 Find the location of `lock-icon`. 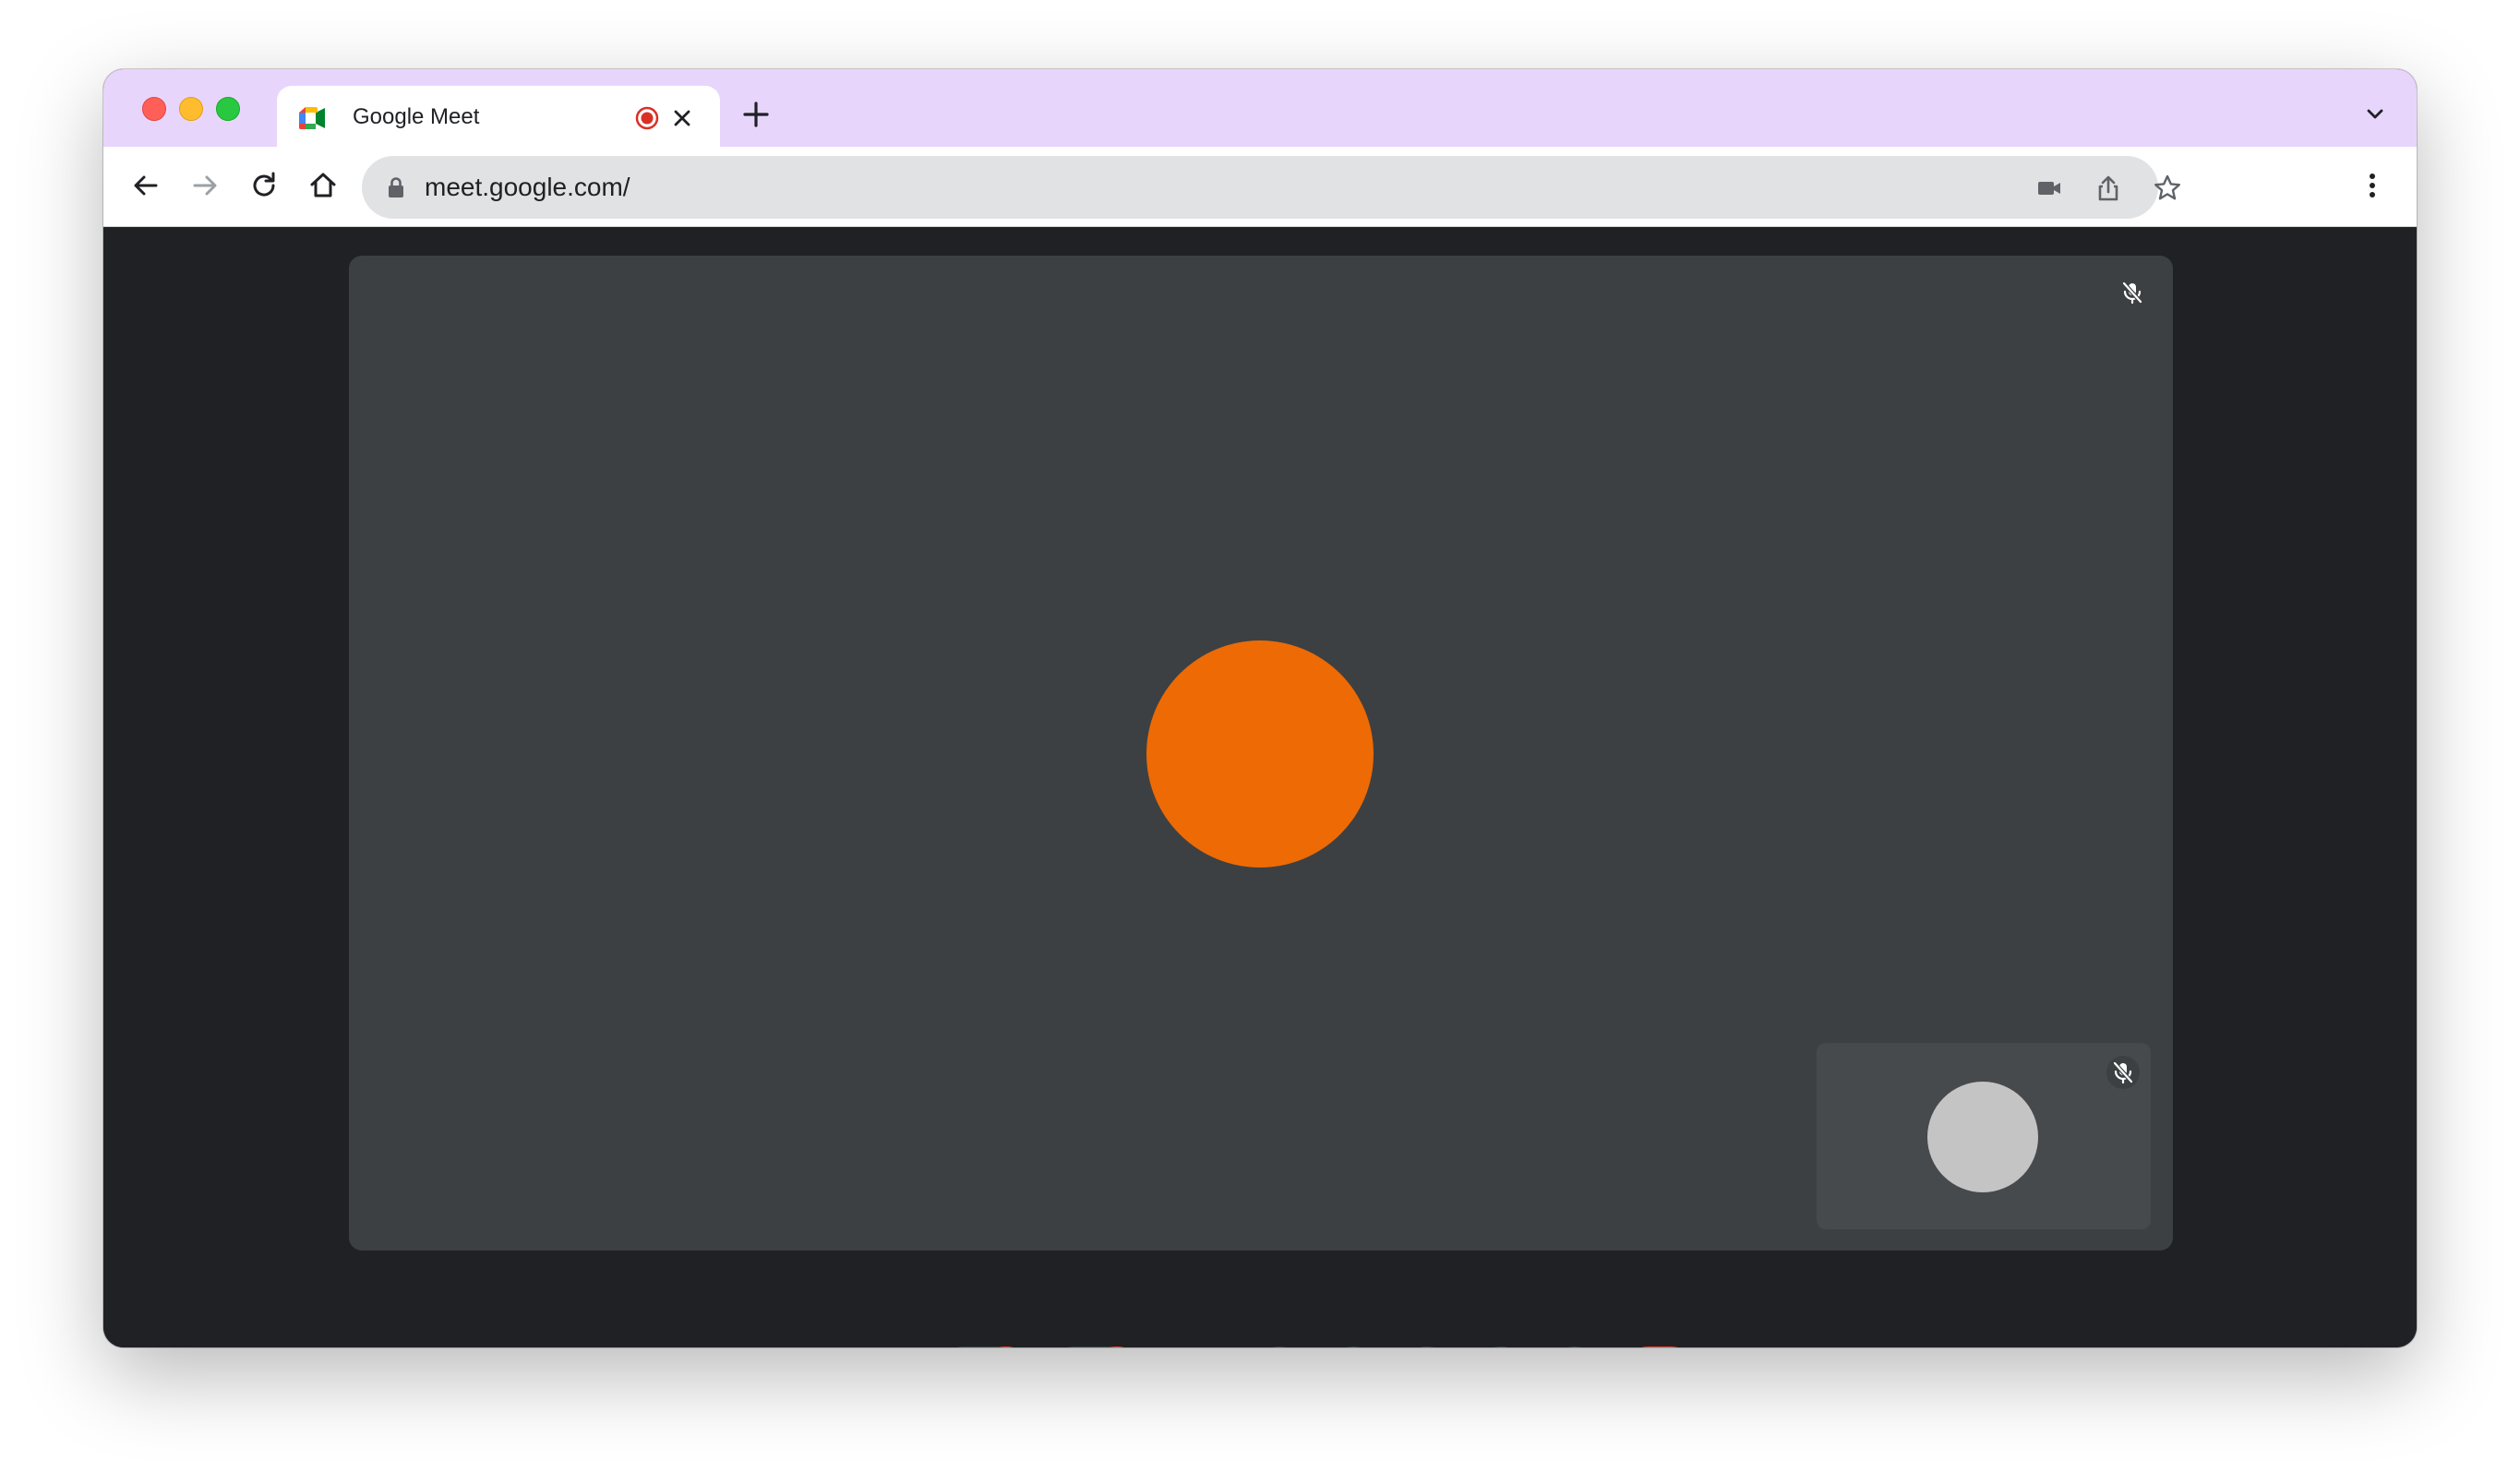

lock-icon is located at coordinates (396, 187).